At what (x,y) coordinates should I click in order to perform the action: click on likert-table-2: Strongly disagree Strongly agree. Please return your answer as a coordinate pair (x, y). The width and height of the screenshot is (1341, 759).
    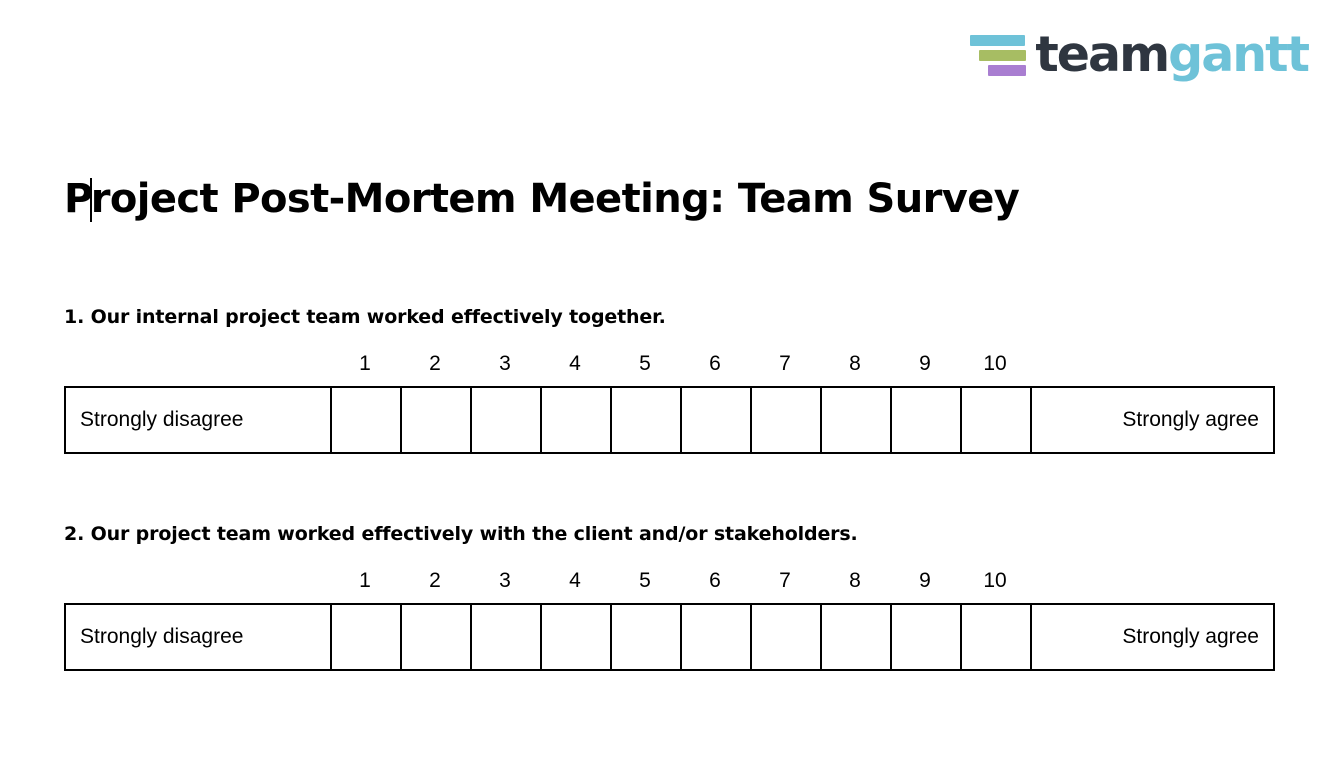
    Looking at the image, I should click on (669, 637).